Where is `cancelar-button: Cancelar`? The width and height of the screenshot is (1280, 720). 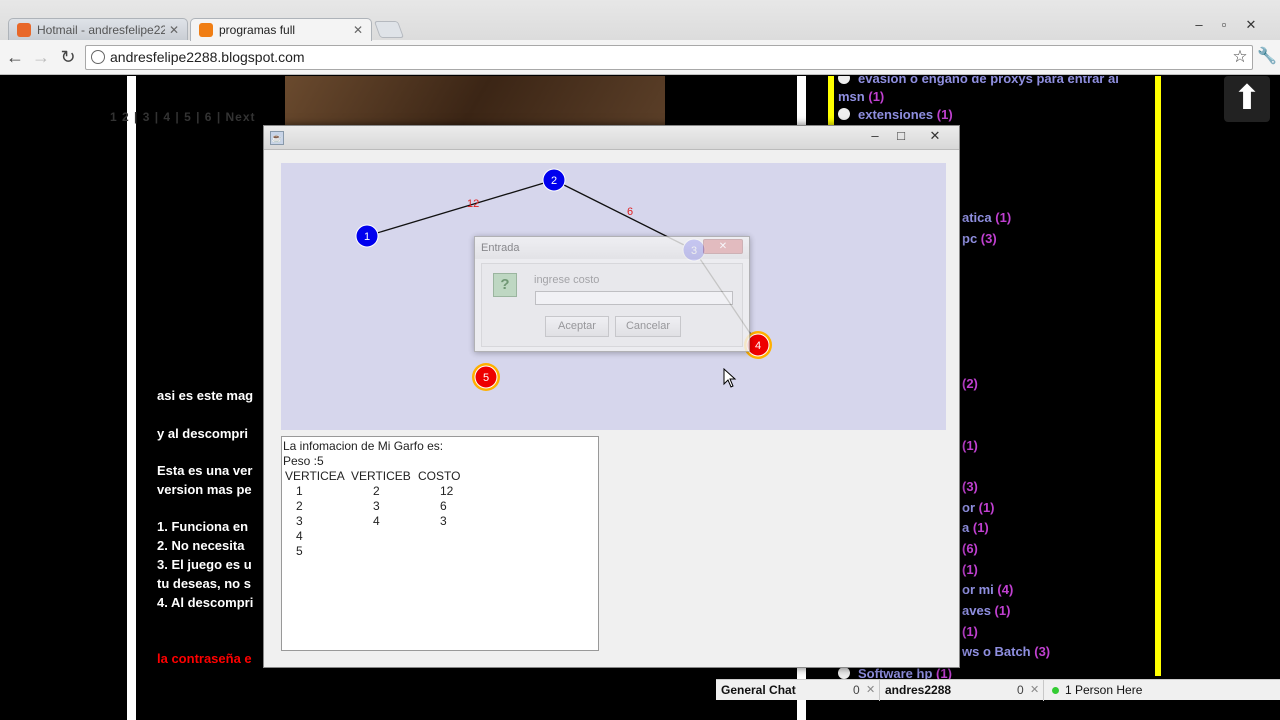 cancelar-button: Cancelar is located at coordinates (648, 326).